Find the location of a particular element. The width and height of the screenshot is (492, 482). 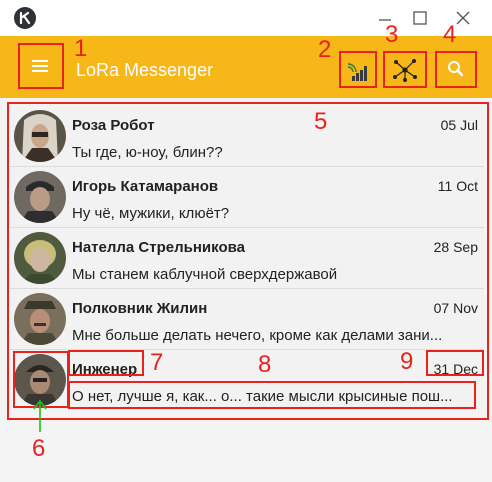

menu-icon is located at coordinates (40, 66).